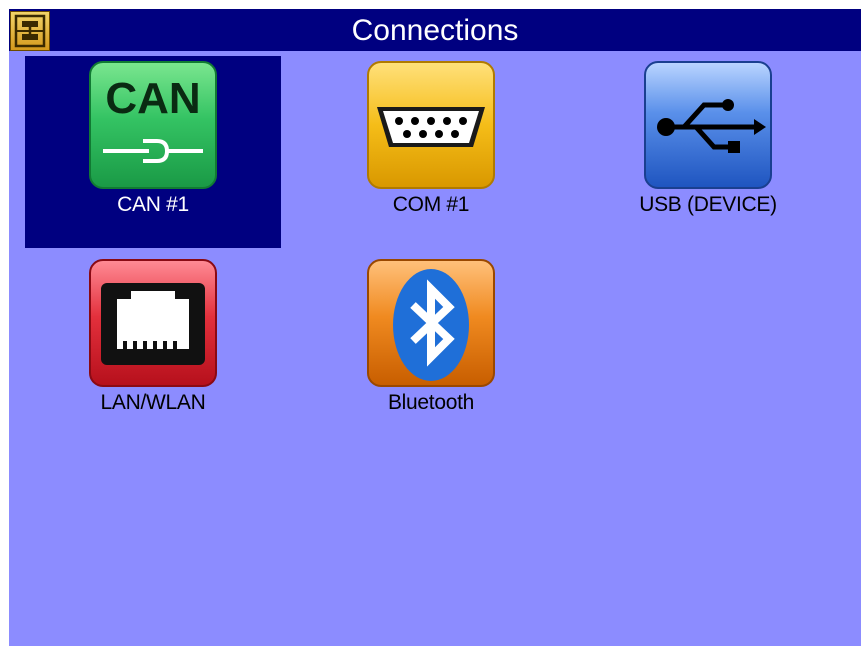 This screenshot has width=861, height=646. Describe the element at coordinates (708, 125) in the screenshot. I see `usb-icon` at that location.